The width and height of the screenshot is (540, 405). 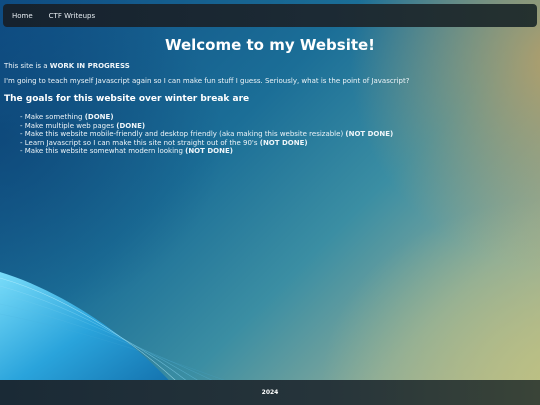 What do you see at coordinates (206, 126) in the screenshot?
I see `list-item: - Make multiple web pages (DONE)` at bounding box center [206, 126].